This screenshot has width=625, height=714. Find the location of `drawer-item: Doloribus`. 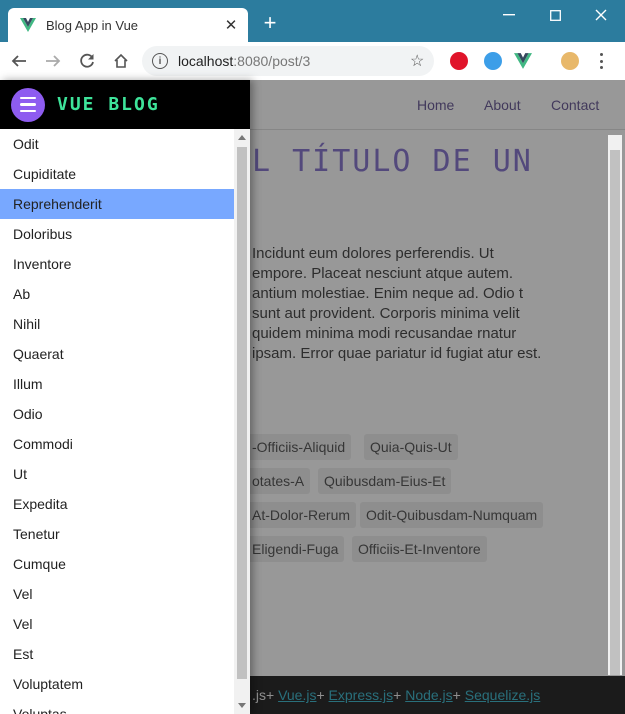

drawer-item: Doloribus is located at coordinates (117, 234).